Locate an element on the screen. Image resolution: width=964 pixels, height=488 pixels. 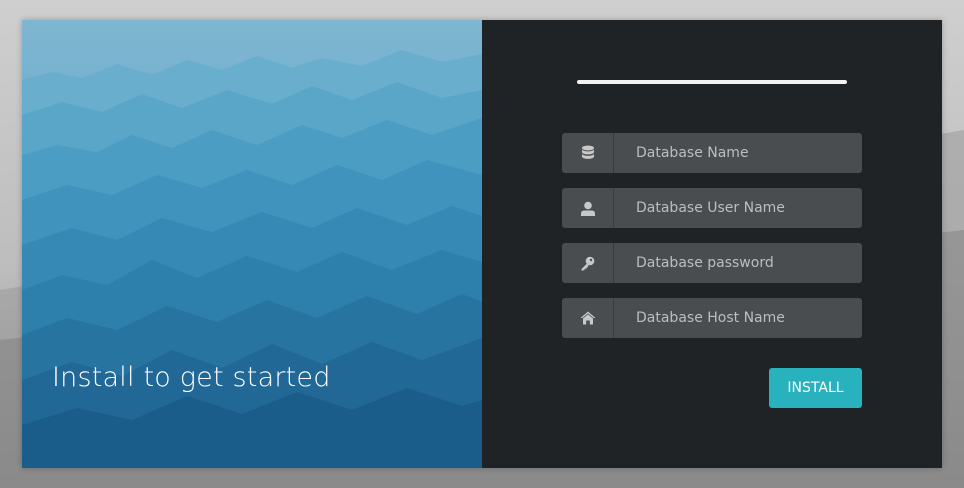
database-host-name-field is located at coordinates (712, 318).